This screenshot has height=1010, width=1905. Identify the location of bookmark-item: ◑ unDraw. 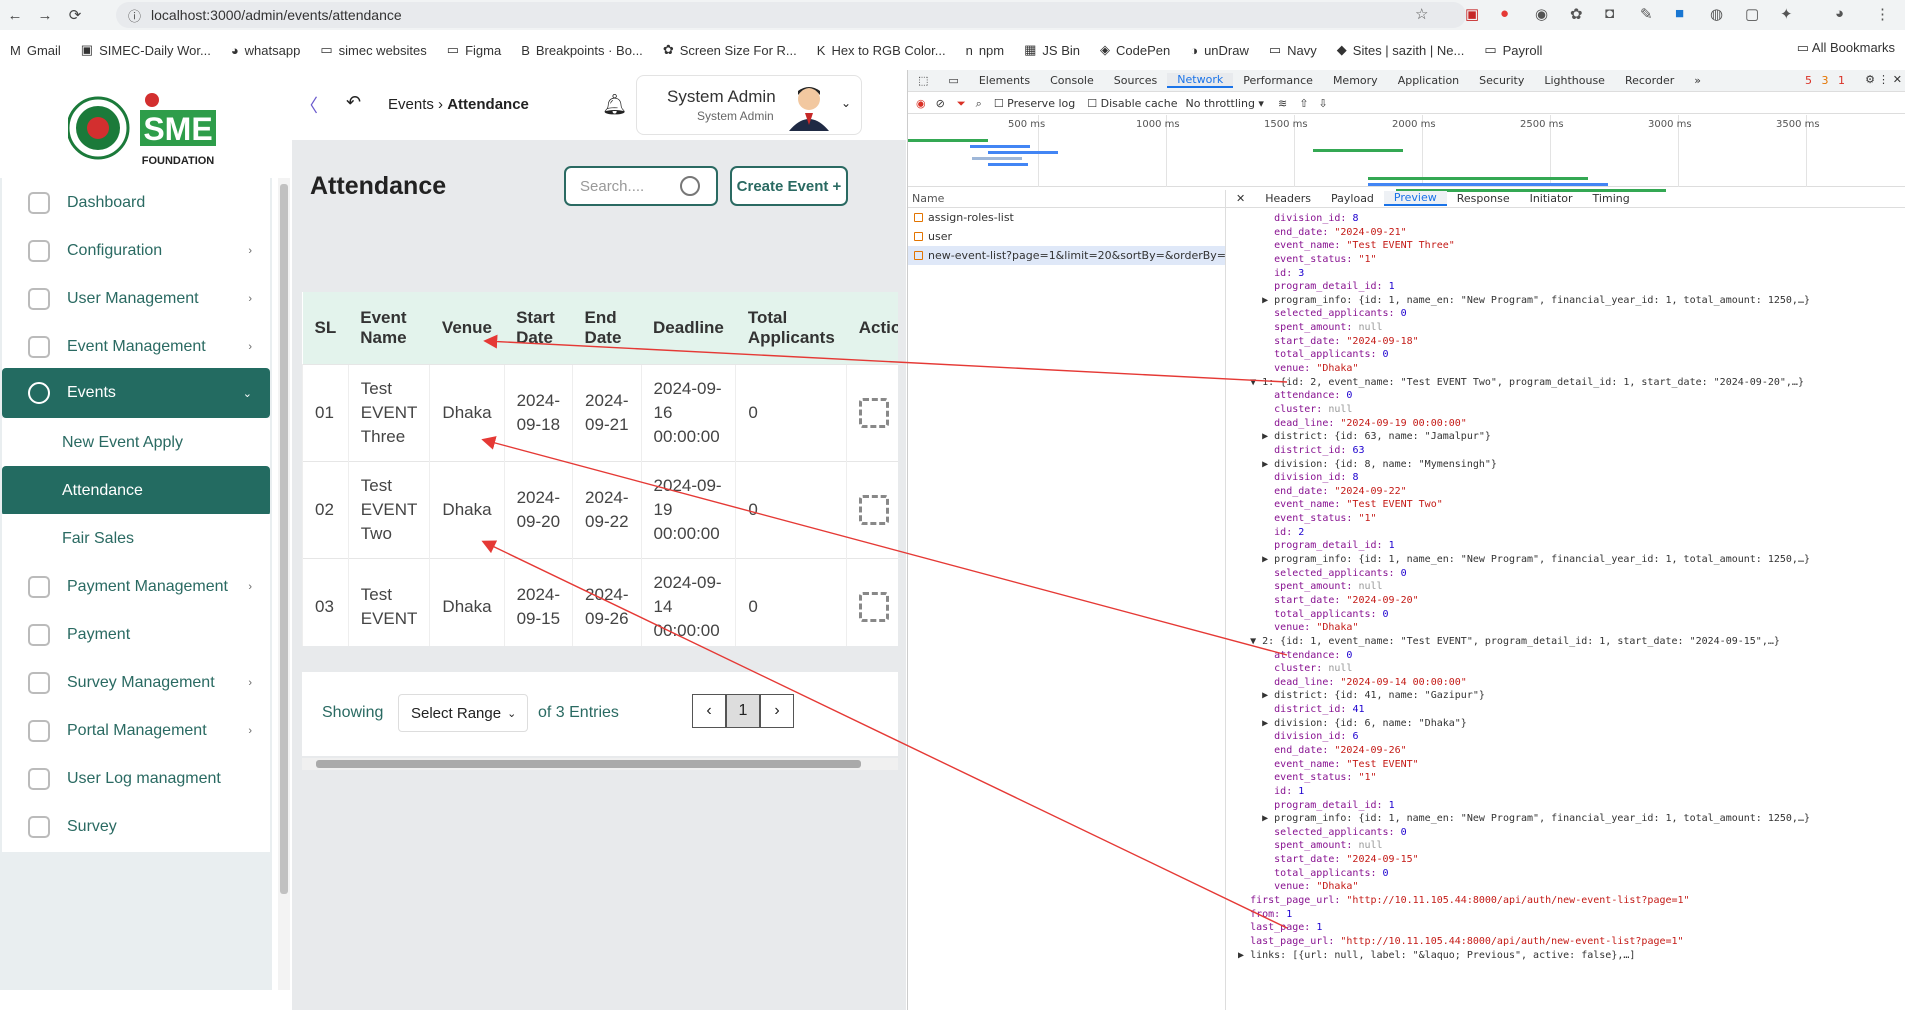
(1219, 50).